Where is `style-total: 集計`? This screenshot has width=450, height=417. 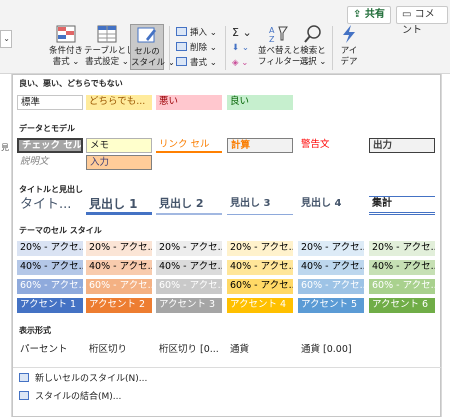 style-total: 集計 is located at coordinates (402, 205).